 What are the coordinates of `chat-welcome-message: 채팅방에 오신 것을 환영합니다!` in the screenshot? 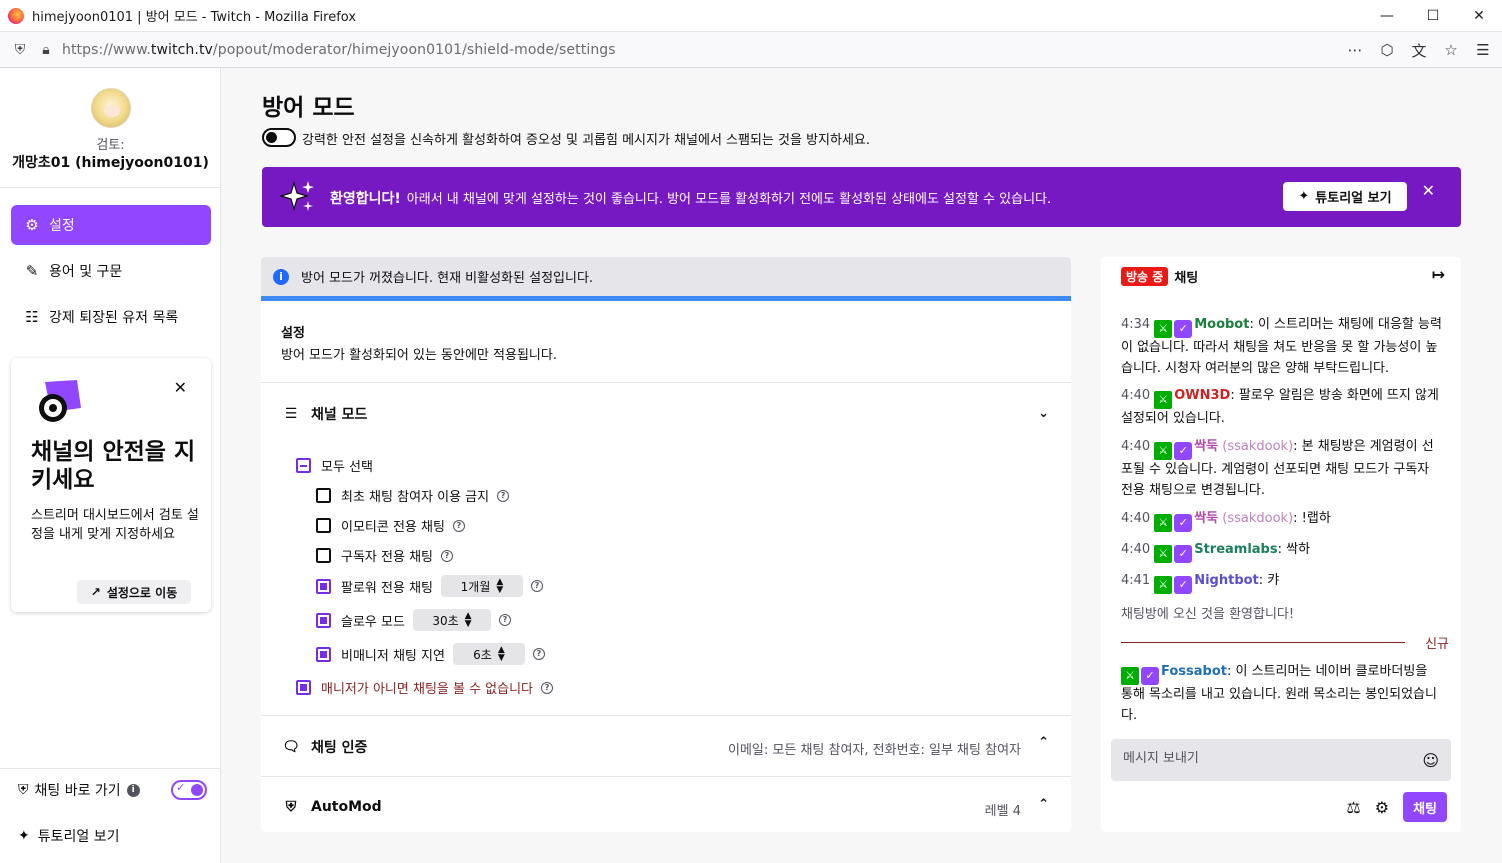 It's located at (1208, 614).